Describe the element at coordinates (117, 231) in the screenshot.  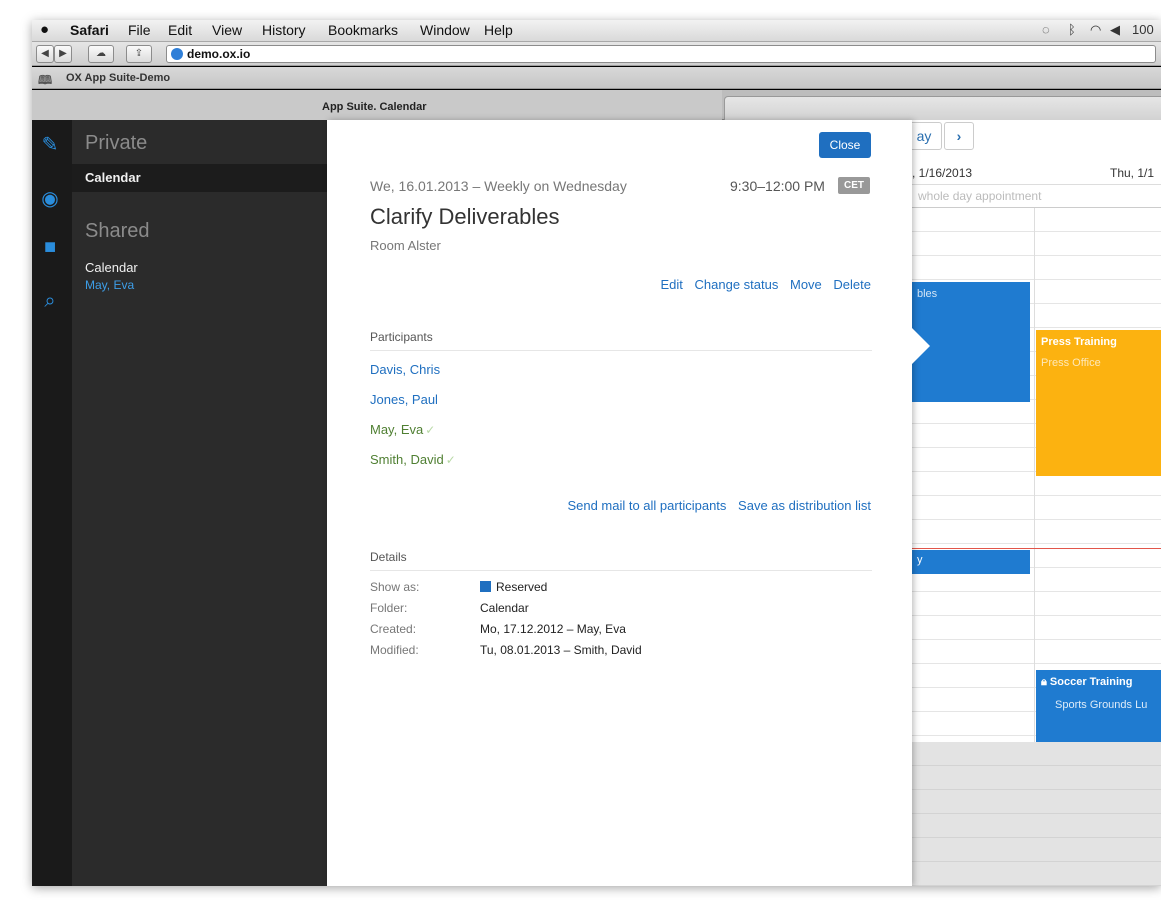
I see `shared-heading: Shared` at that location.